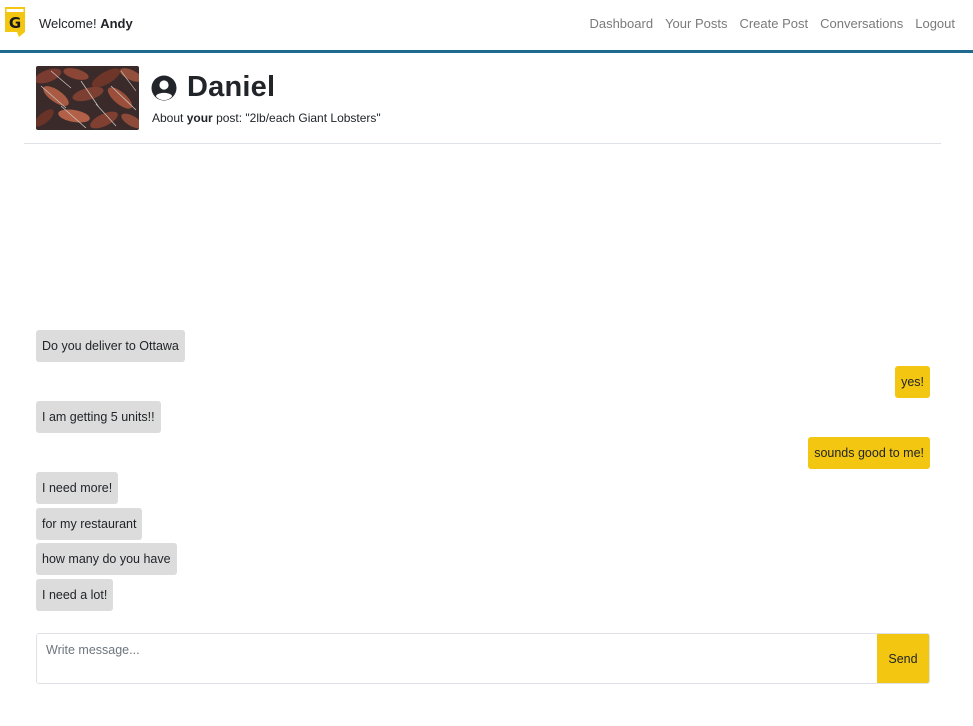 The image size is (973, 726). I want to click on post-title: "2lb/each Giant Lobsters", so click(313, 118).